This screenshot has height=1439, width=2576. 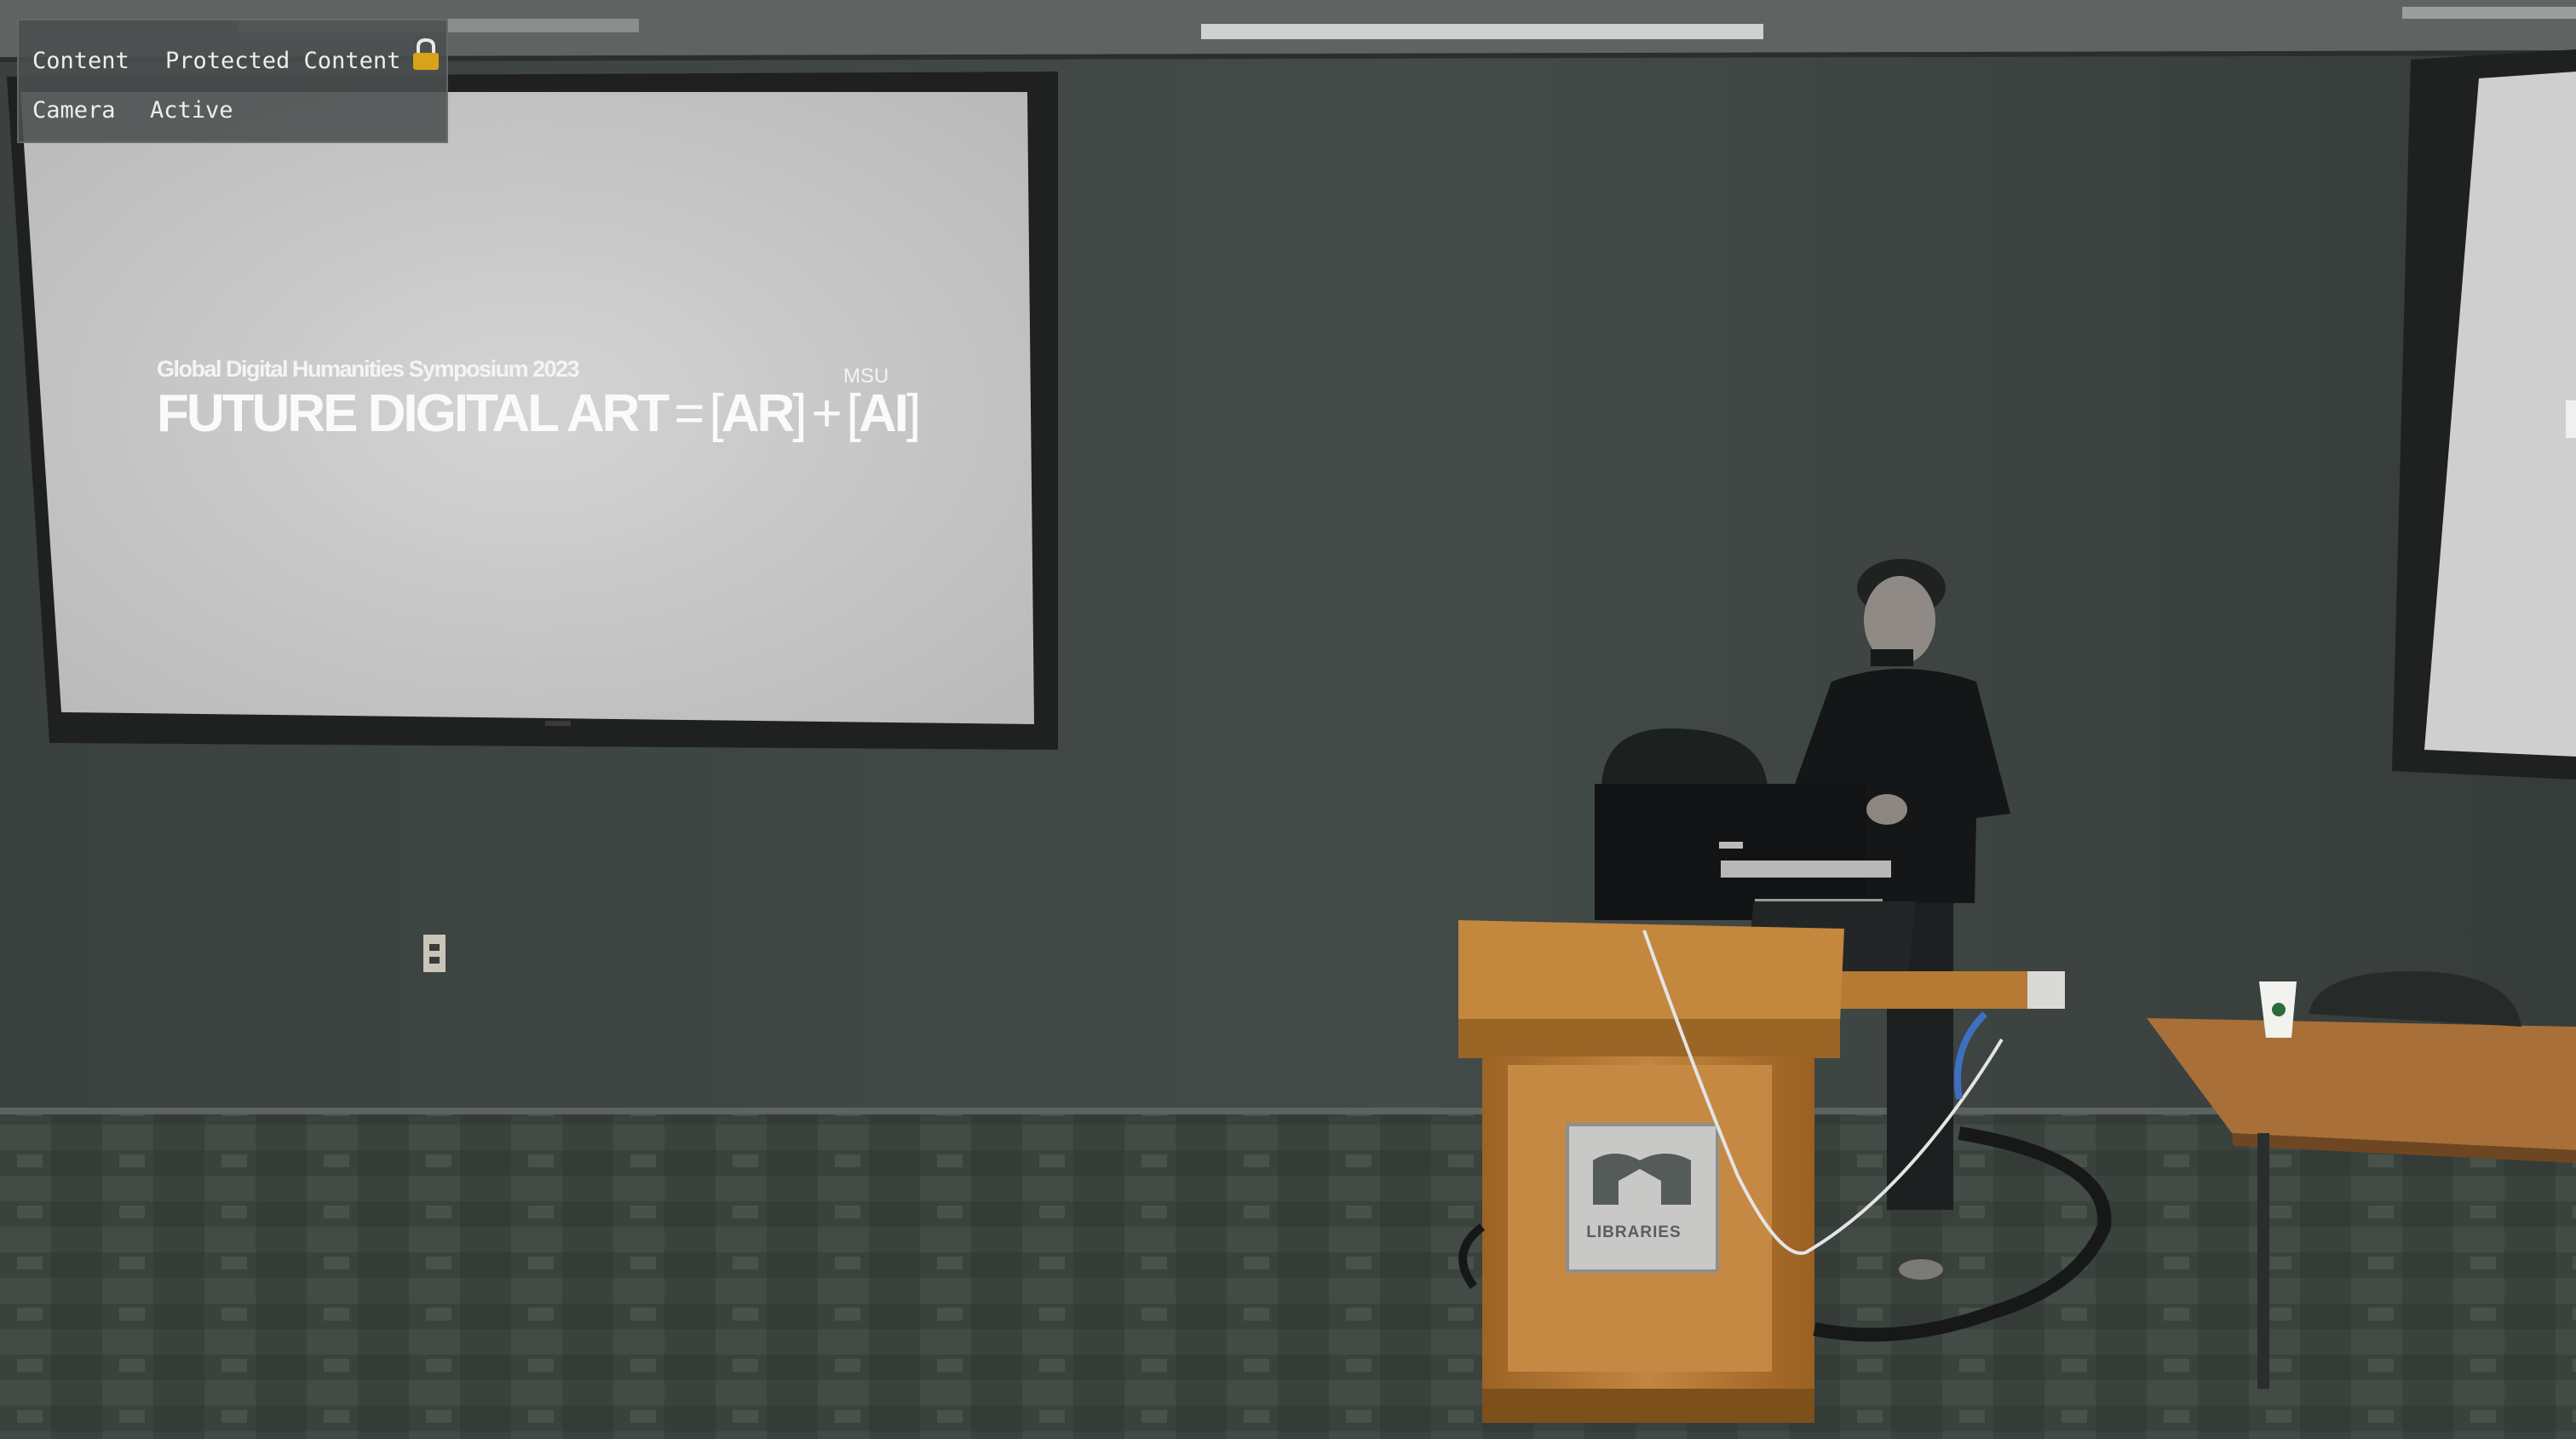 What do you see at coordinates (414, 413) in the screenshot?
I see `slide-title-main: FUTURE DIGITAL ART` at bounding box center [414, 413].